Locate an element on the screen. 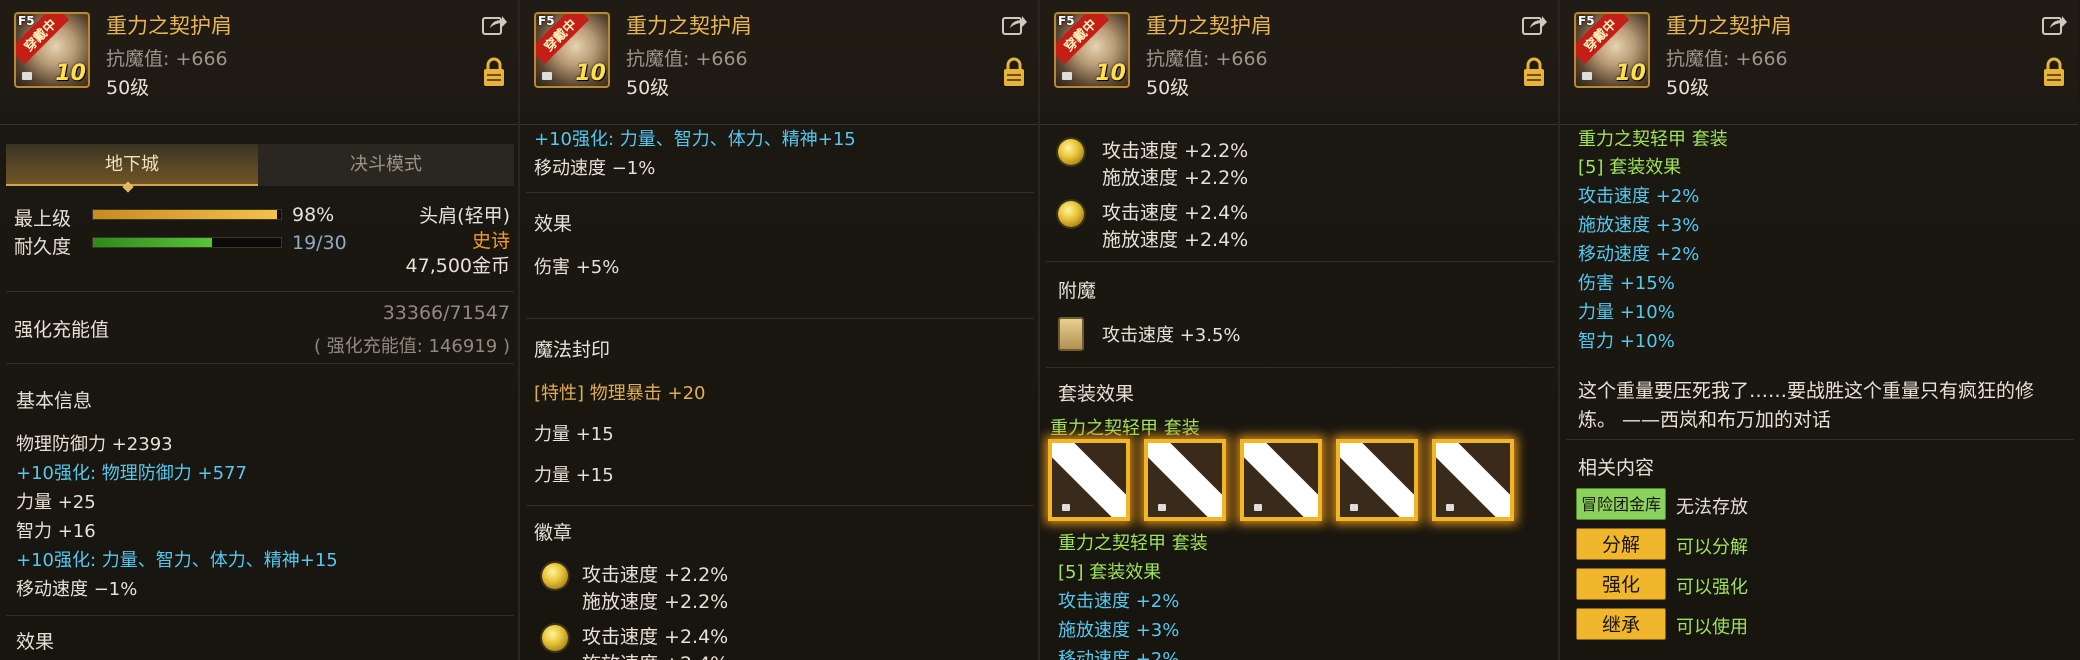 The height and width of the screenshot is (660, 2080). seal-trait: [特性] 物理暴击 +20 is located at coordinates (620, 393).